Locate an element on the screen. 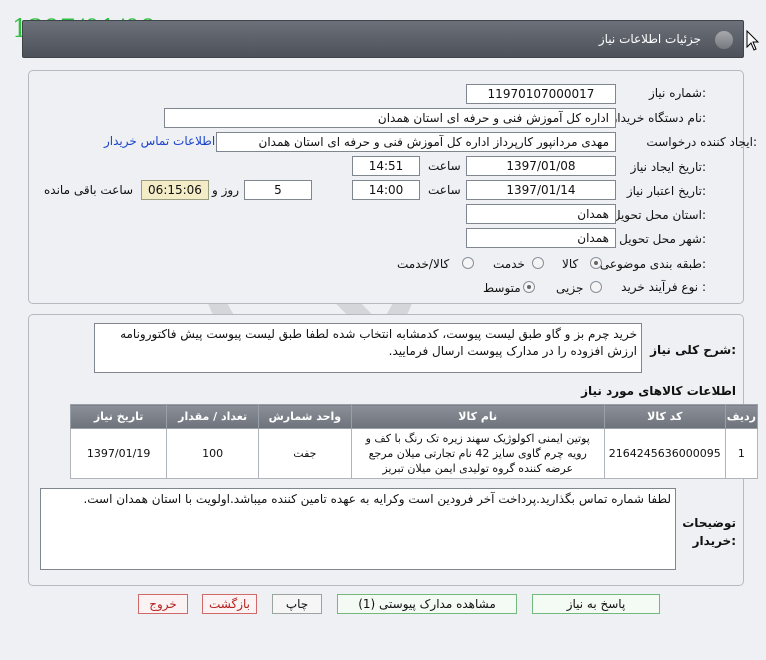 Image resolution: width=766 pixels, height=660 pixels. exit-button: خروج is located at coordinates (163, 604).